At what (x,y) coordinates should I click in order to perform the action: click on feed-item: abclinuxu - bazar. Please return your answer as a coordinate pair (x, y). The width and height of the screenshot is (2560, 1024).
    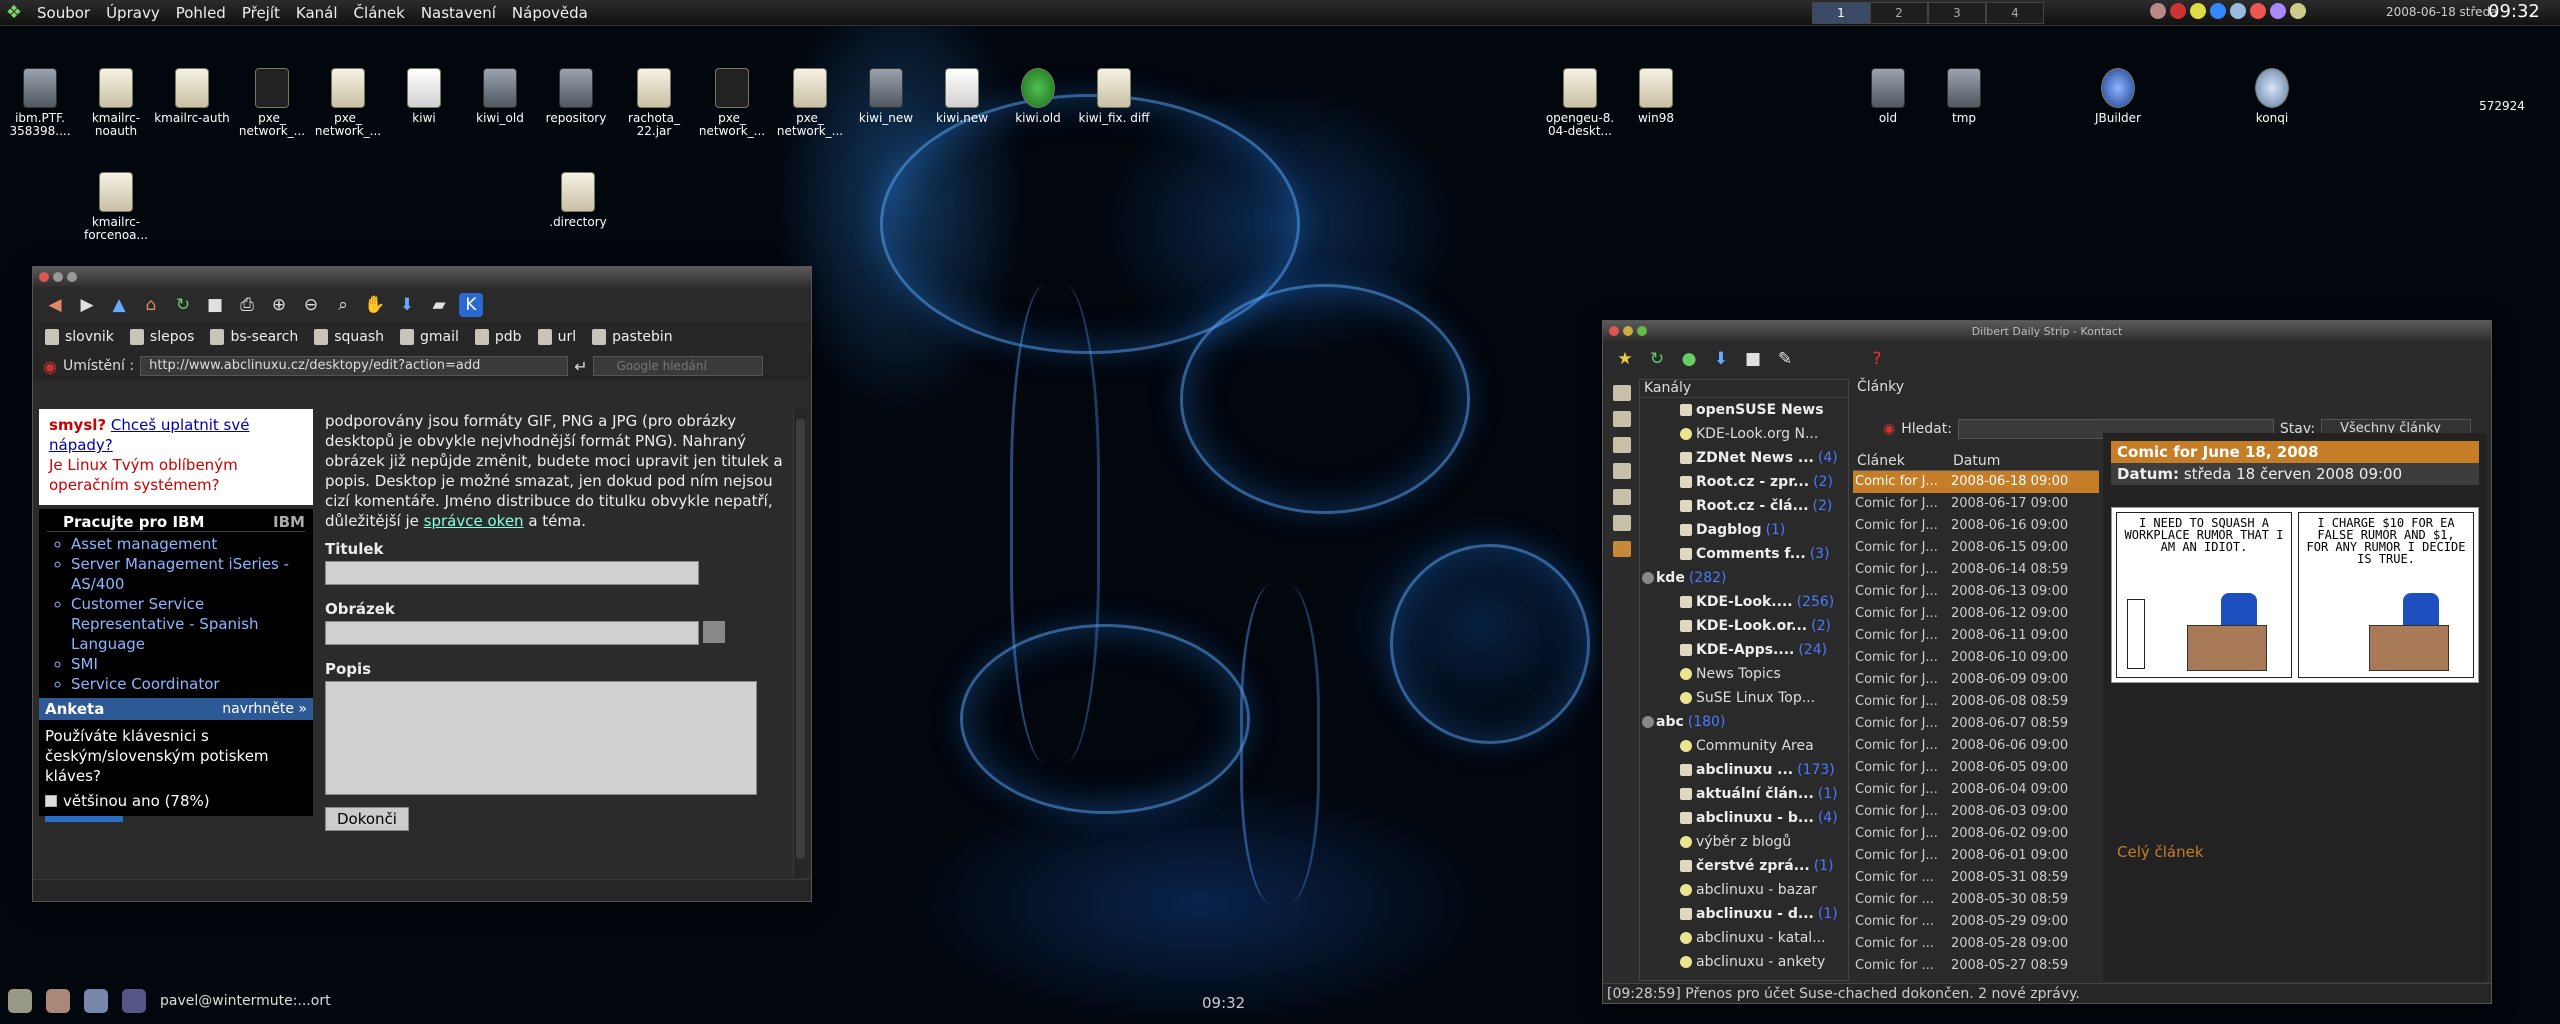
    Looking at the image, I should click on (1744, 890).